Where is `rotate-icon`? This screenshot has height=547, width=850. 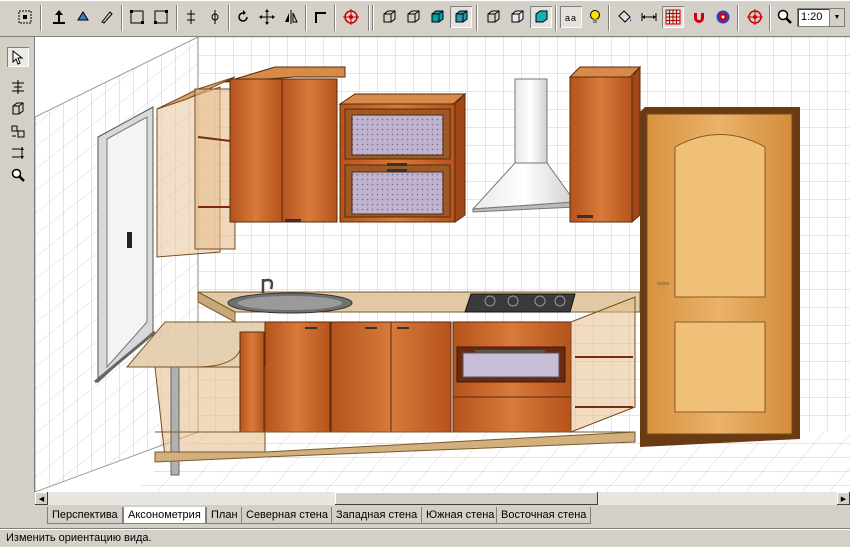 rotate-icon is located at coordinates (83, 17).